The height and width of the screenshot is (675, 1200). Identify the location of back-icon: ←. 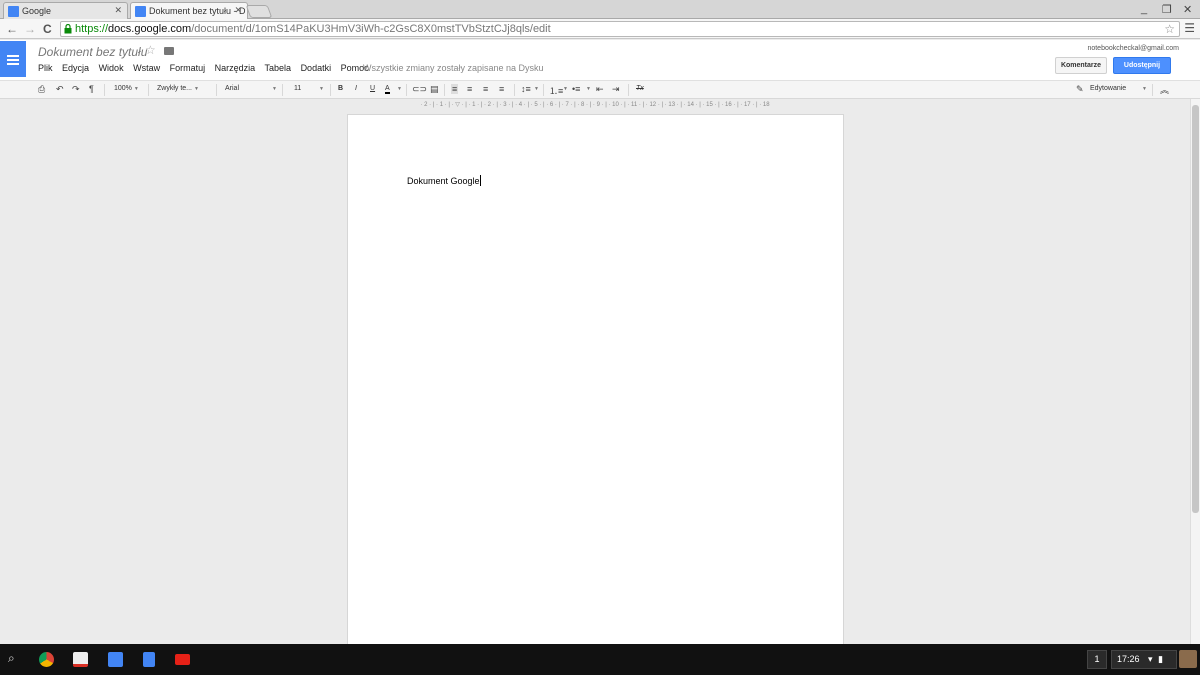
(12, 29).